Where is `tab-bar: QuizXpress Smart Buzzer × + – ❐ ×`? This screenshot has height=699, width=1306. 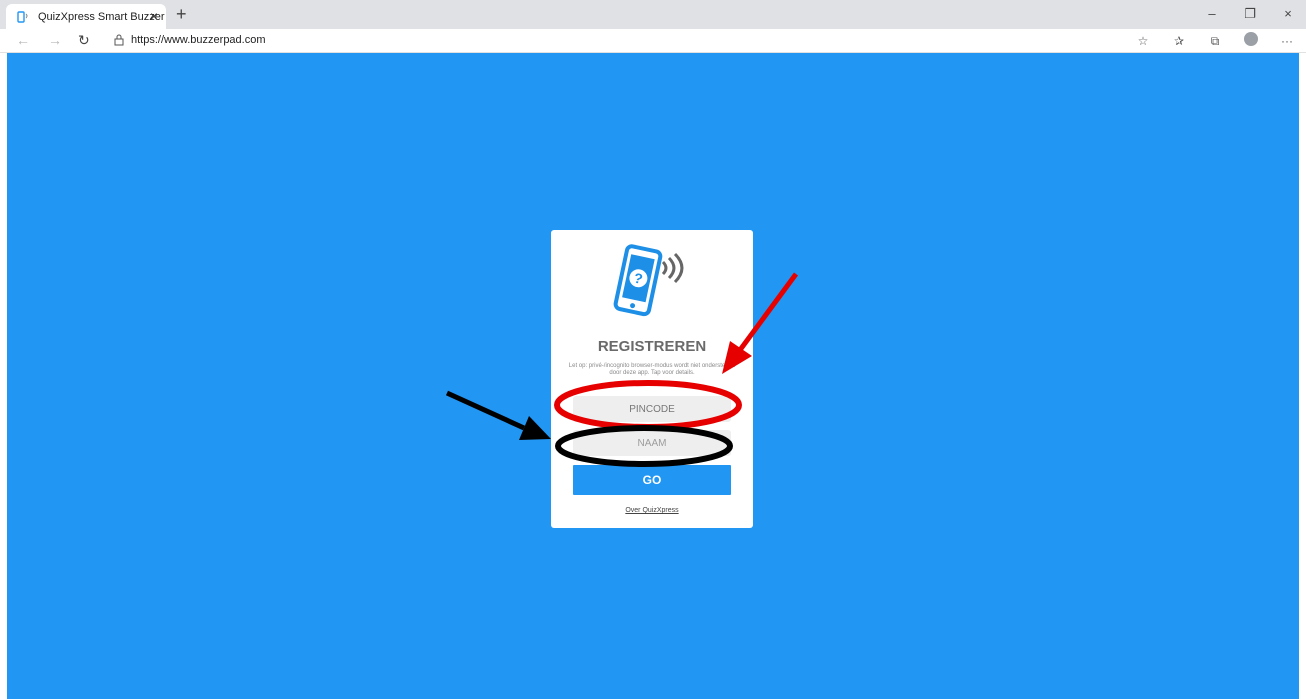 tab-bar: QuizXpress Smart Buzzer × + – ❐ × is located at coordinates (653, 14).